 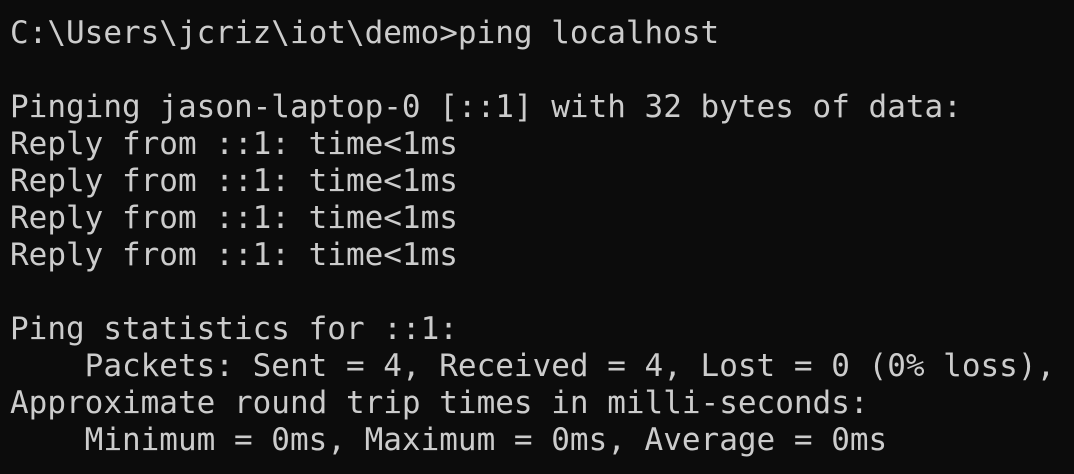 What do you see at coordinates (234, 181) in the screenshot?
I see `reply-line-2: Reply from ::1: time<1ms` at bounding box center [234, 181].